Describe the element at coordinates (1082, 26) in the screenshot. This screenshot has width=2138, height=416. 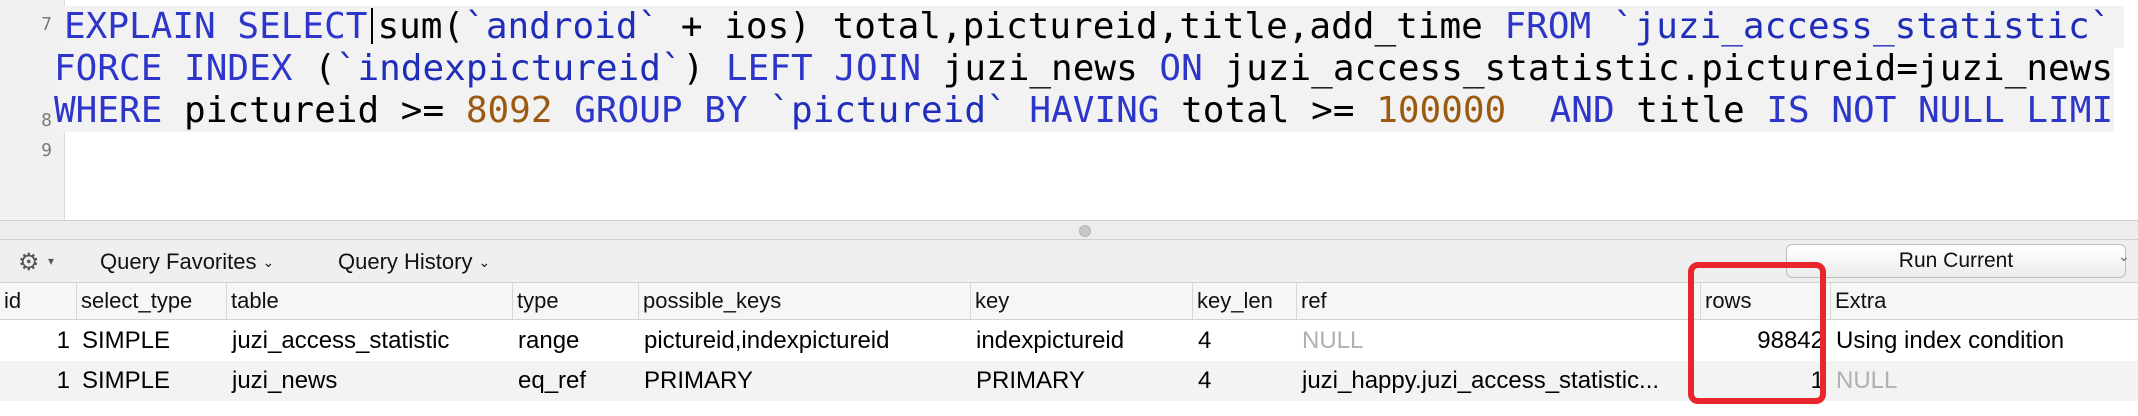
I see `sql-text: + ios) total,pictureid,title,add_time` at that location.